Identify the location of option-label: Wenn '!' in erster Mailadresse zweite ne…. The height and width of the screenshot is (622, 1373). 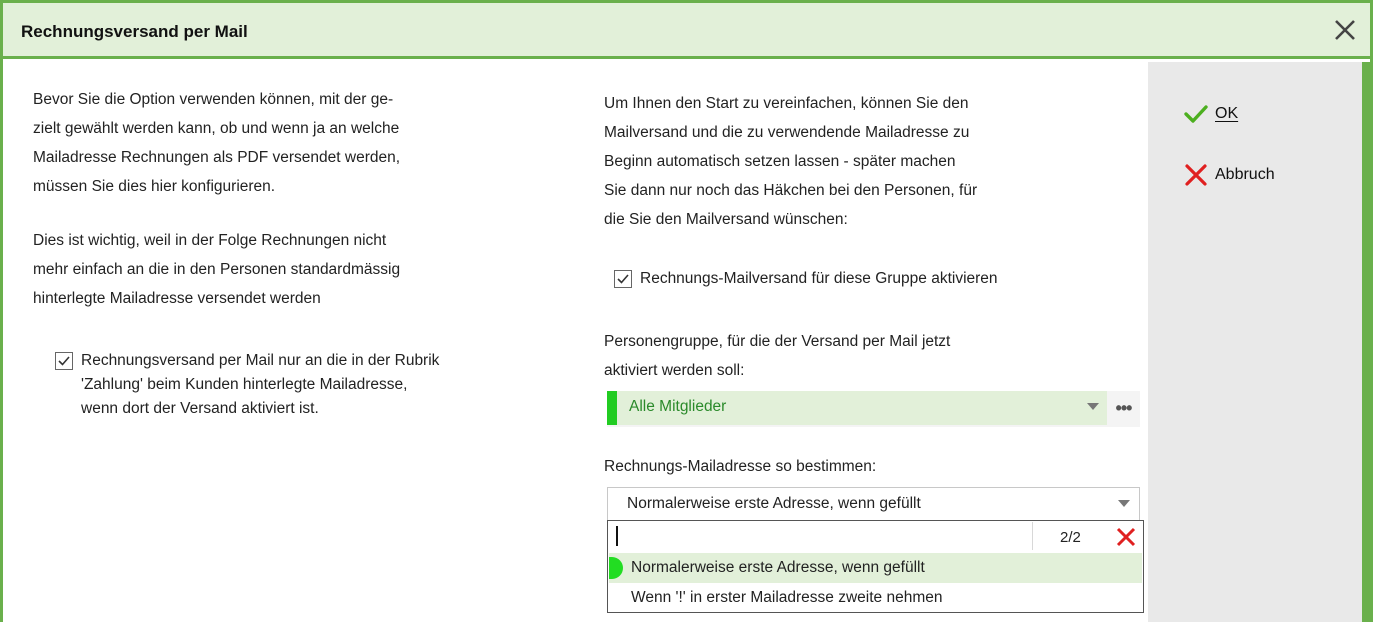
(787, 597).